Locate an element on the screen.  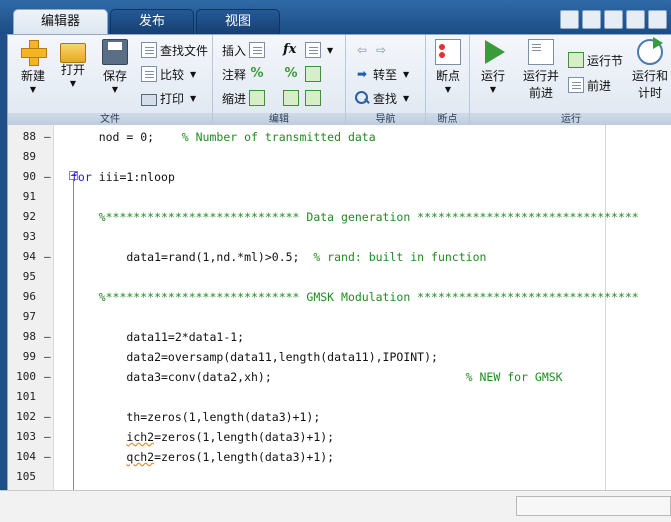
save-label: 保存 is located at coordinates (114, 76).